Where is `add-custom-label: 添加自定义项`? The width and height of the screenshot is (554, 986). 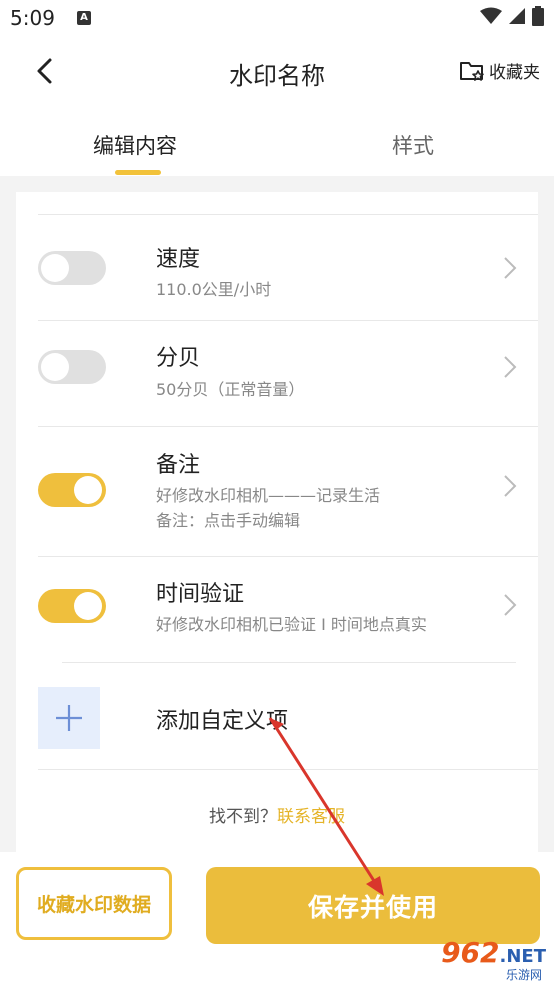
add-custom-label: 添加自定义项 is located at coordinates (222, 719).